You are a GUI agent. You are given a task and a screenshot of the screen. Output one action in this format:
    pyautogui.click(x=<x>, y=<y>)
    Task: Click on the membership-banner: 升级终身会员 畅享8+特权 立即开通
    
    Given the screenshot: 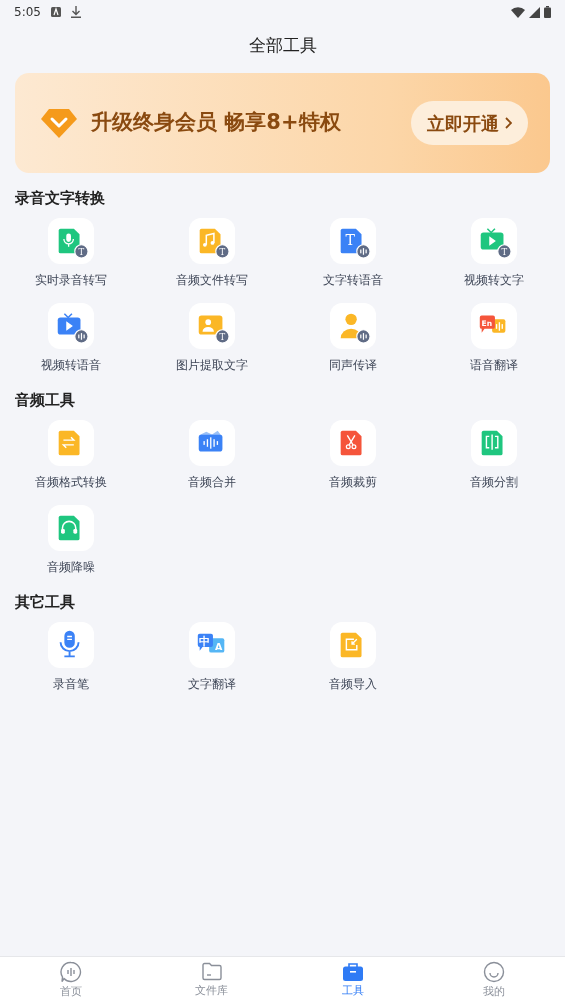 What is the action you would take?
    pyautogui.click(x=282, y=123)
    